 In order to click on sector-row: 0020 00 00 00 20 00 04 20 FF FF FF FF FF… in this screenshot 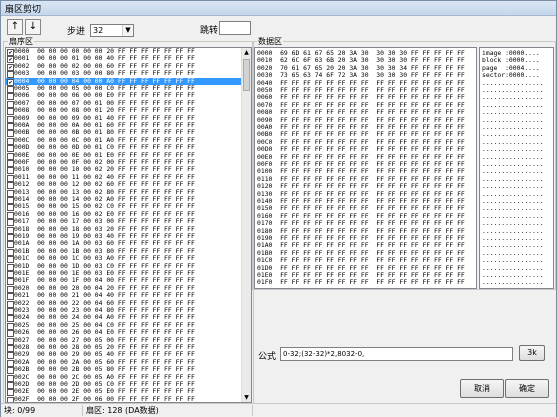, I will do `click(123, 288)`.